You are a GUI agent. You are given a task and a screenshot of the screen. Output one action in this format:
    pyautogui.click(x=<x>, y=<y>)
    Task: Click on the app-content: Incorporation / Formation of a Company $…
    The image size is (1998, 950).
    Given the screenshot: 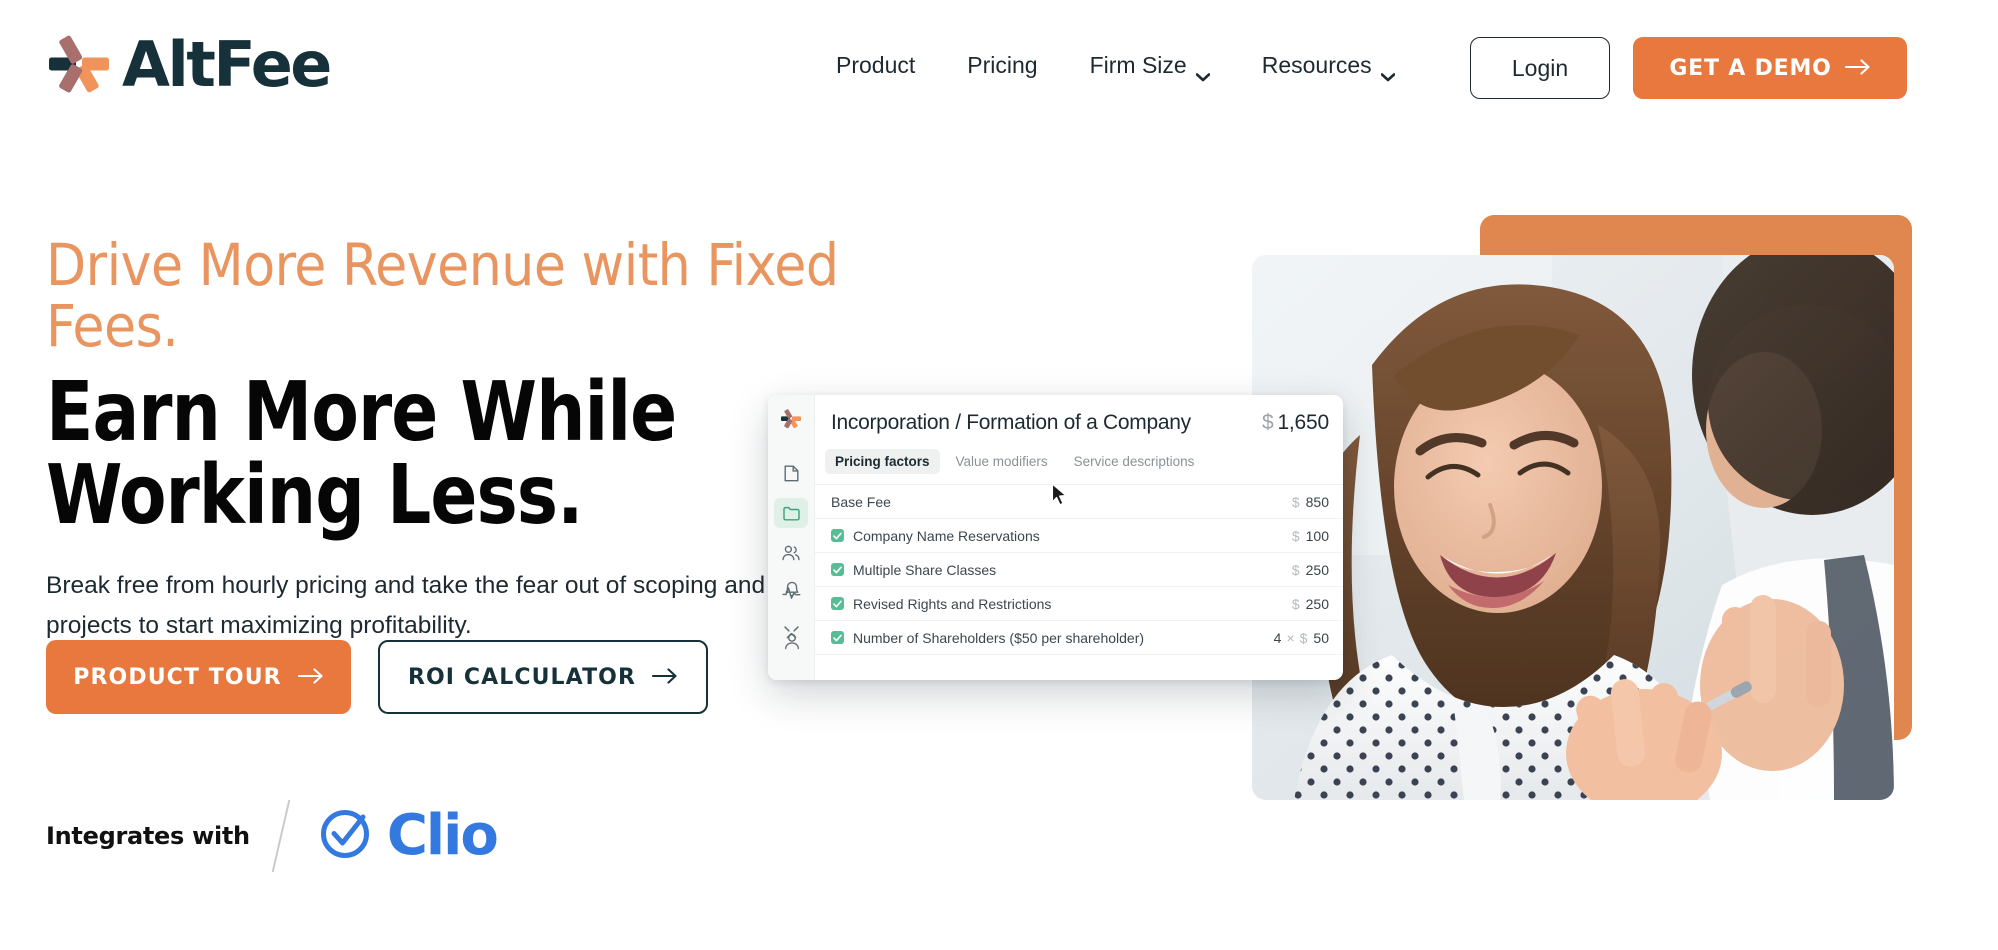 What is the action you would take?
    pyautogui.click(x=1079, y=537)
    